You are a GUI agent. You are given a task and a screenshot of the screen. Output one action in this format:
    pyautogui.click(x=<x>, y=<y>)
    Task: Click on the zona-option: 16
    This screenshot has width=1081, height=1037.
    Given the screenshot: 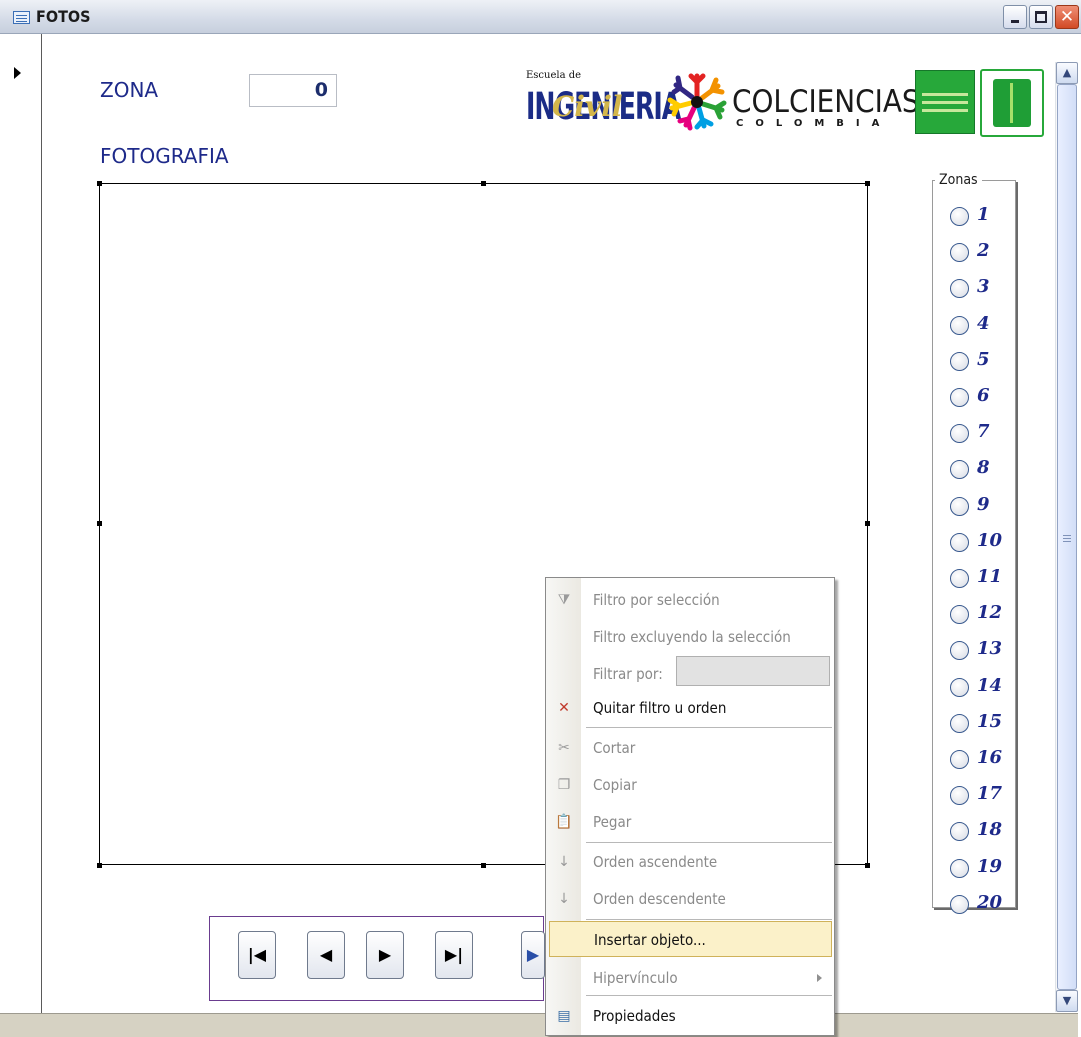 What is the action you would take?
    pyautogui.click(x=985, y=762)
    